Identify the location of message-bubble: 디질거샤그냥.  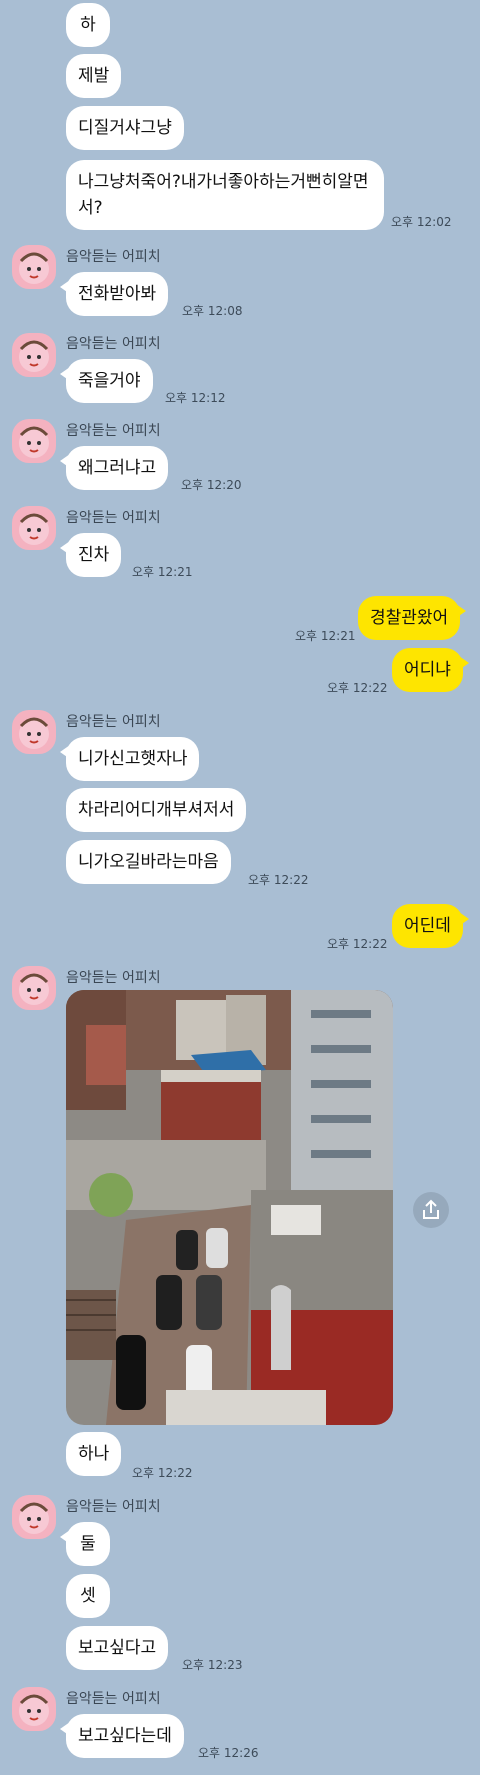
(125, 128).